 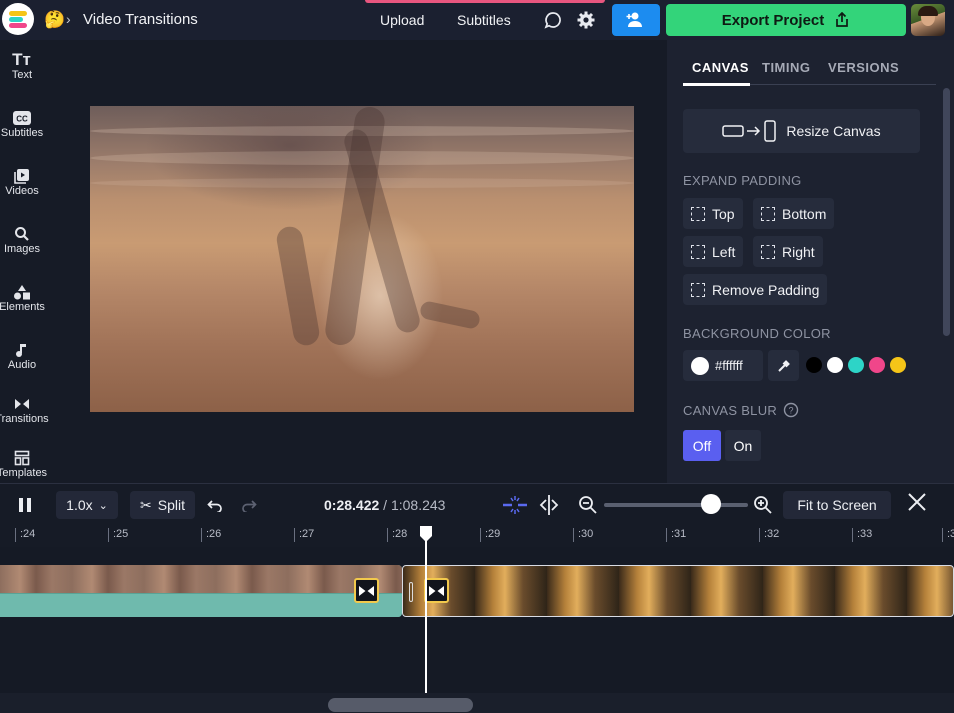 What do you see at coordinates (249, 505) in the screenshot?
I see `redo-icon` at bounding box center [249, 505].